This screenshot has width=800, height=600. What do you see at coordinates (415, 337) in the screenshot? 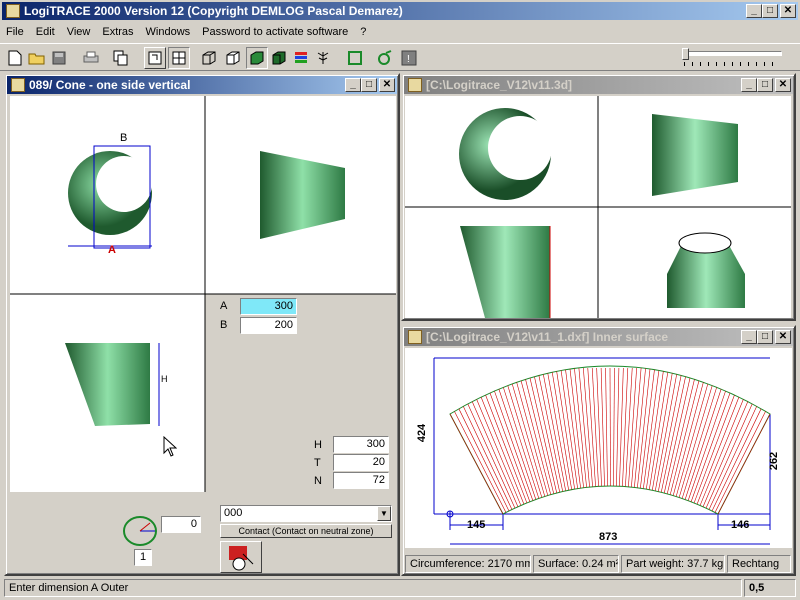
I see `window3-icon` at bounding box center [415, 337].